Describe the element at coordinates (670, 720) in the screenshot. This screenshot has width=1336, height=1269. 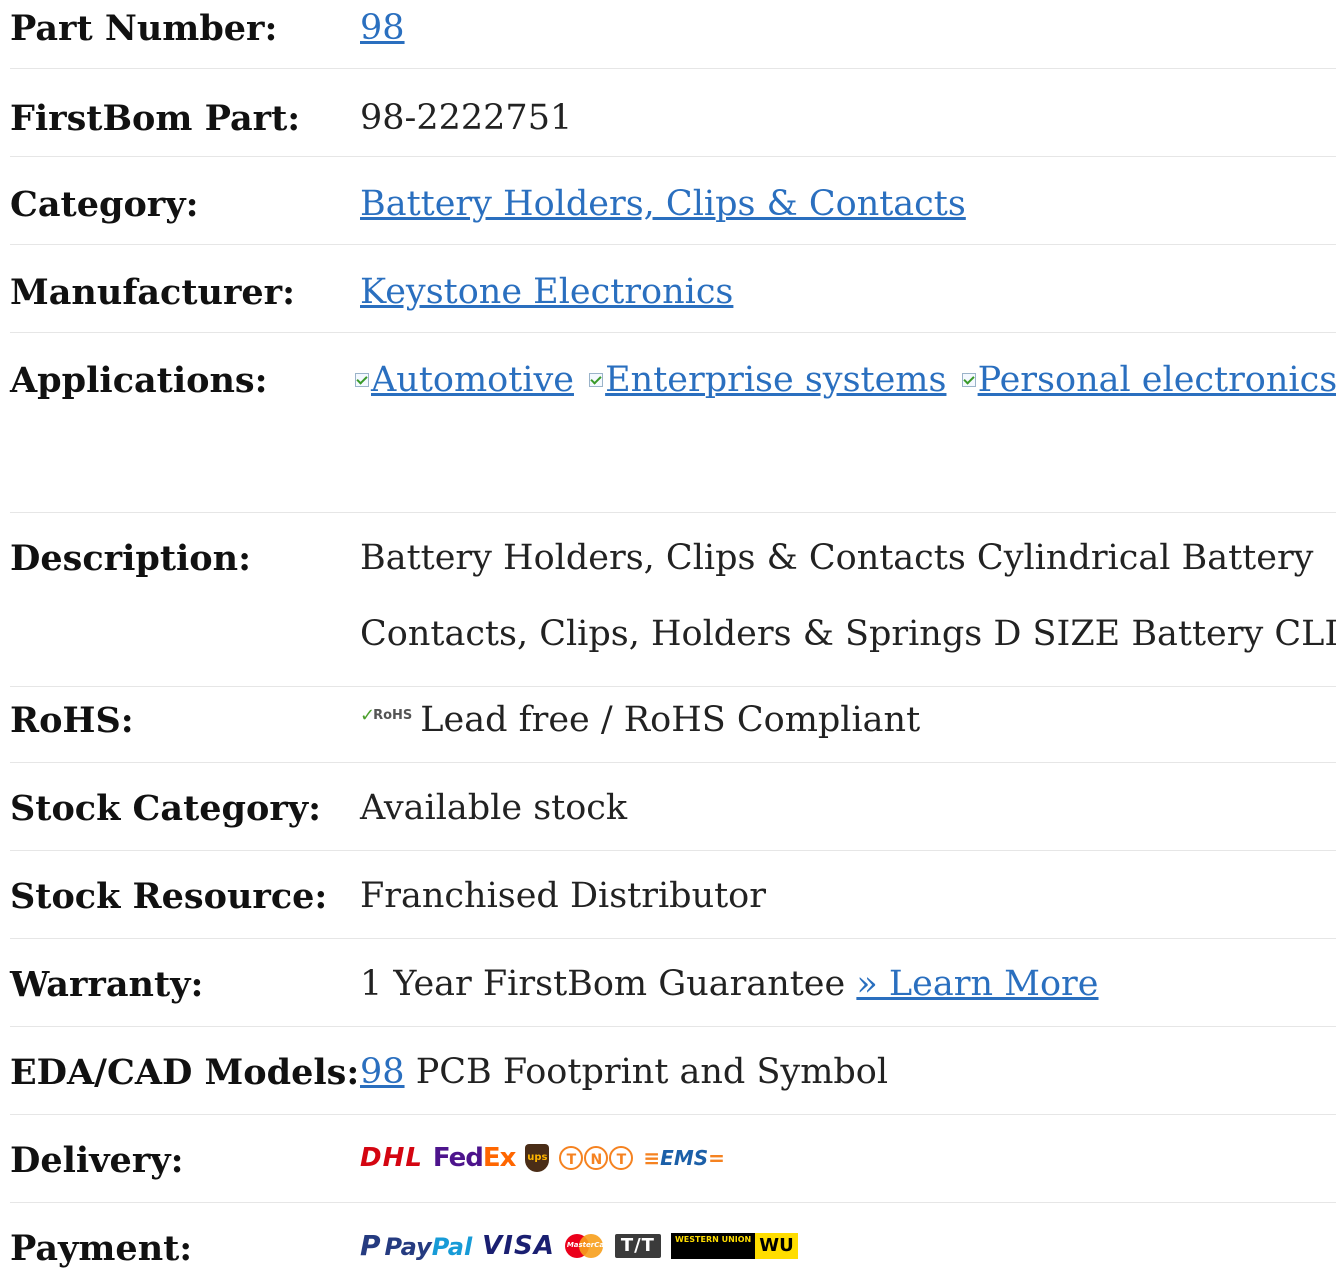
I see `rohs-text: Lead free / RoHS Compliant` at that location.